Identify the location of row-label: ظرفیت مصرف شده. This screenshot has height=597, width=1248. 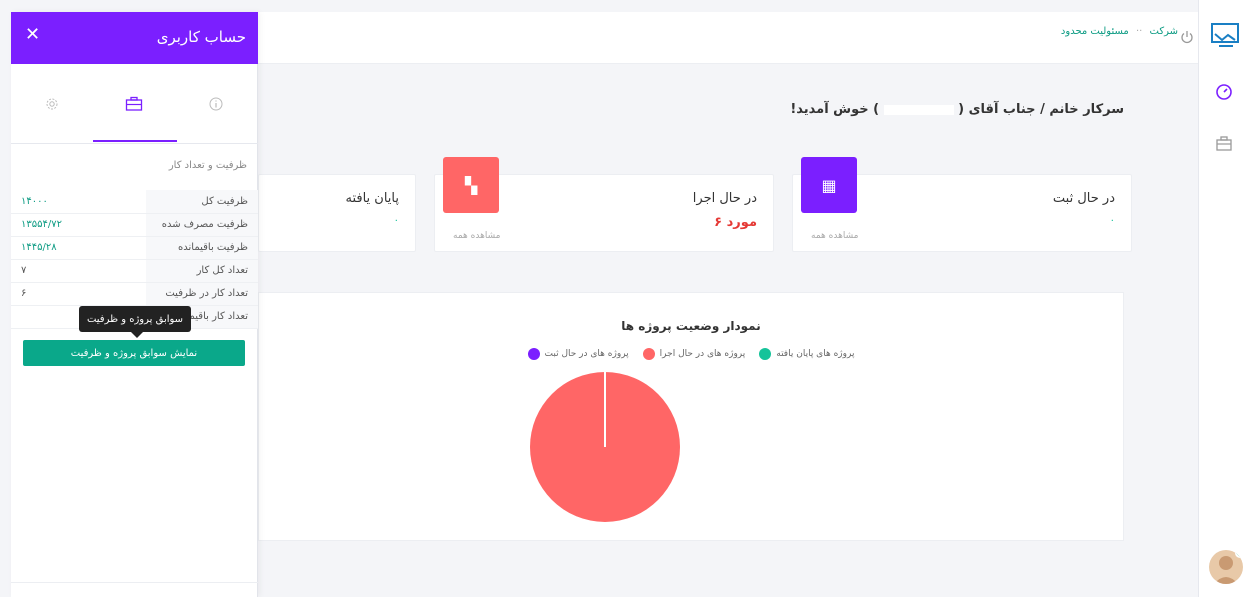
(202, 225).